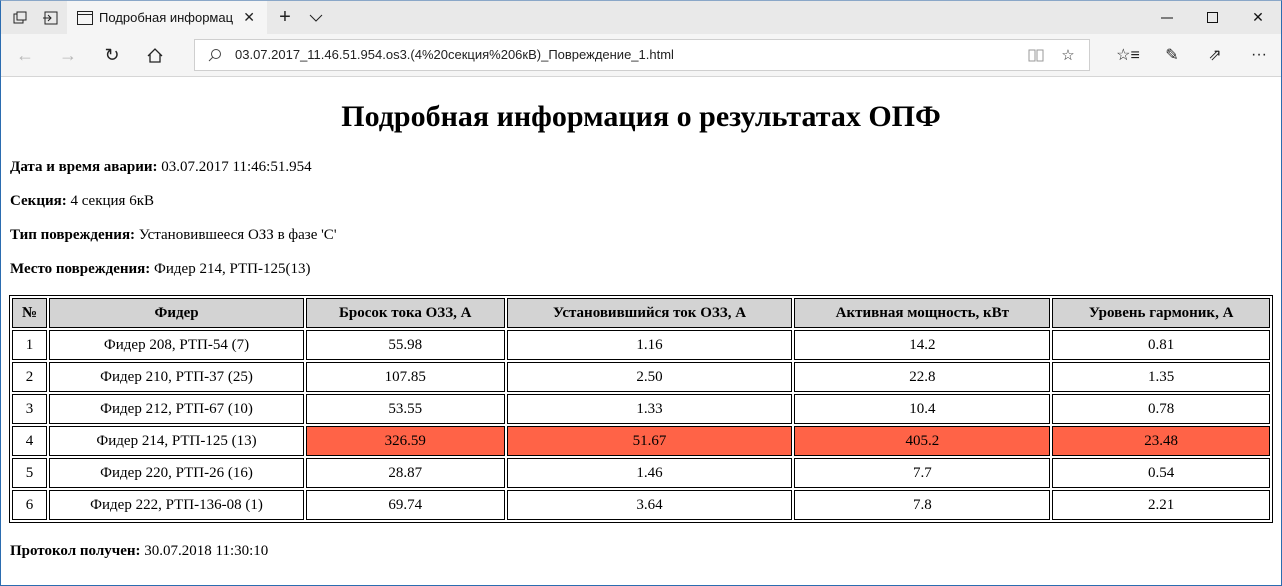 The image size is (1282, 586). Describe the element at coordinates (30, 505) in the screenshot. I see `cell-number: 6` at that location.